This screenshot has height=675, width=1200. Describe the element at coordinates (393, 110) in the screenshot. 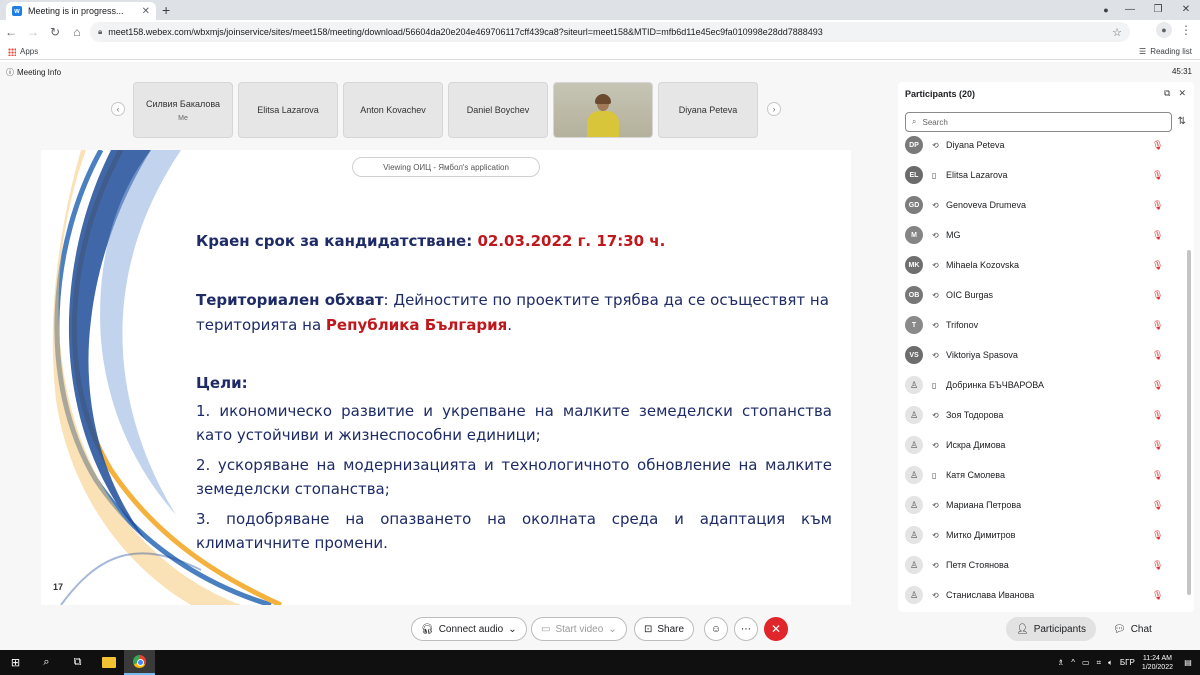

I see `video-tile: Anton Kovachev` at that location.